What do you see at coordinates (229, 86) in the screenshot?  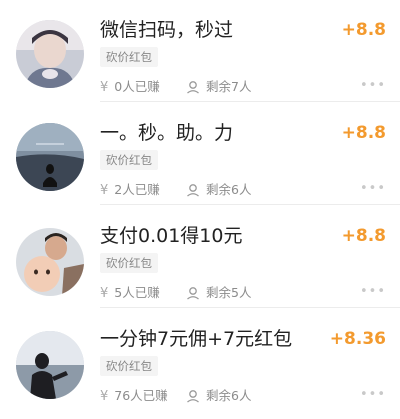 I see `remaining-count: 剩余7人` at bounding box center [229, 86].